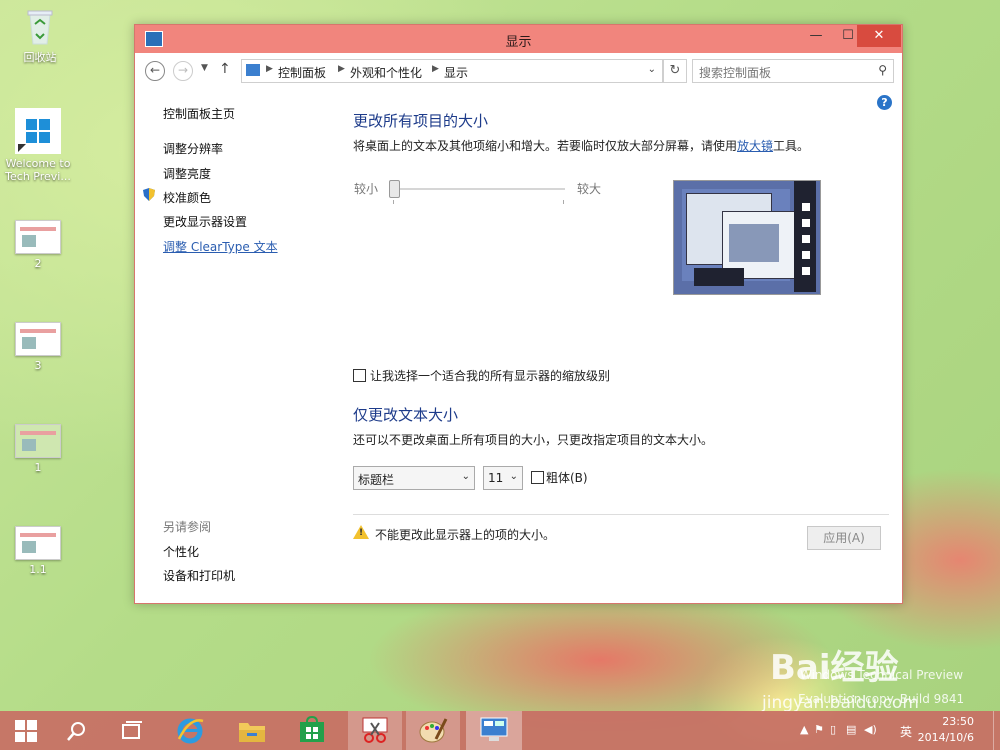 Image resolution: width=1000 pixels, height=750 pixels. What do you see at coordinates (870, 729) in the screenshot?
I see `tray-volume-icon: ◀)` at bounding box center [870, 729].